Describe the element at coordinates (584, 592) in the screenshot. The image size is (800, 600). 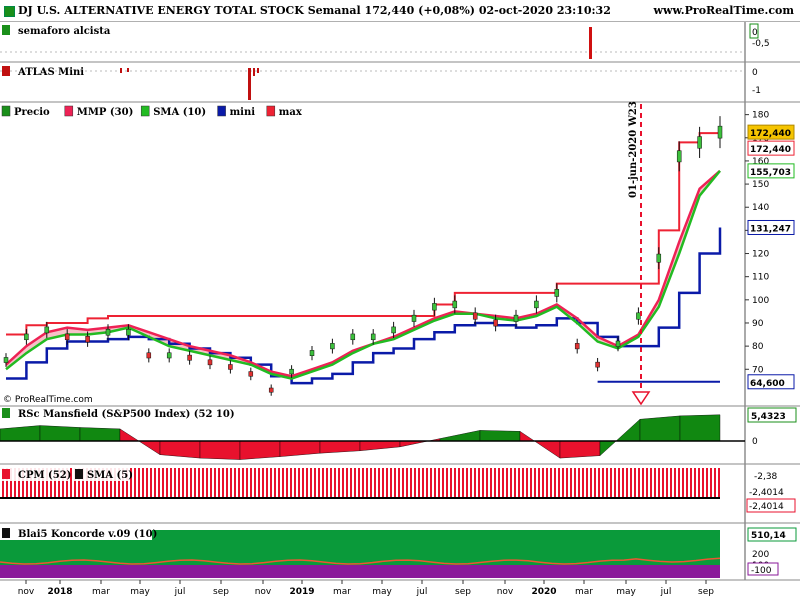
I see `x-tick-label: mar` at that location.